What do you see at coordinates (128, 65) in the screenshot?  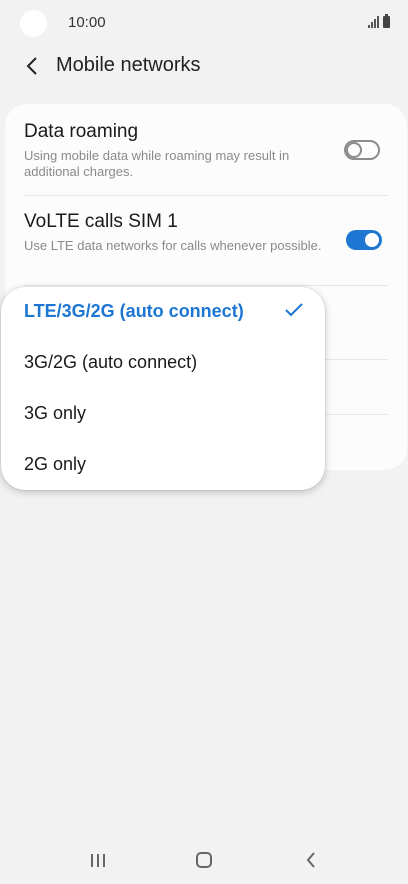 I see `page-title: Mobile networks` at bounding box center [128, 65].